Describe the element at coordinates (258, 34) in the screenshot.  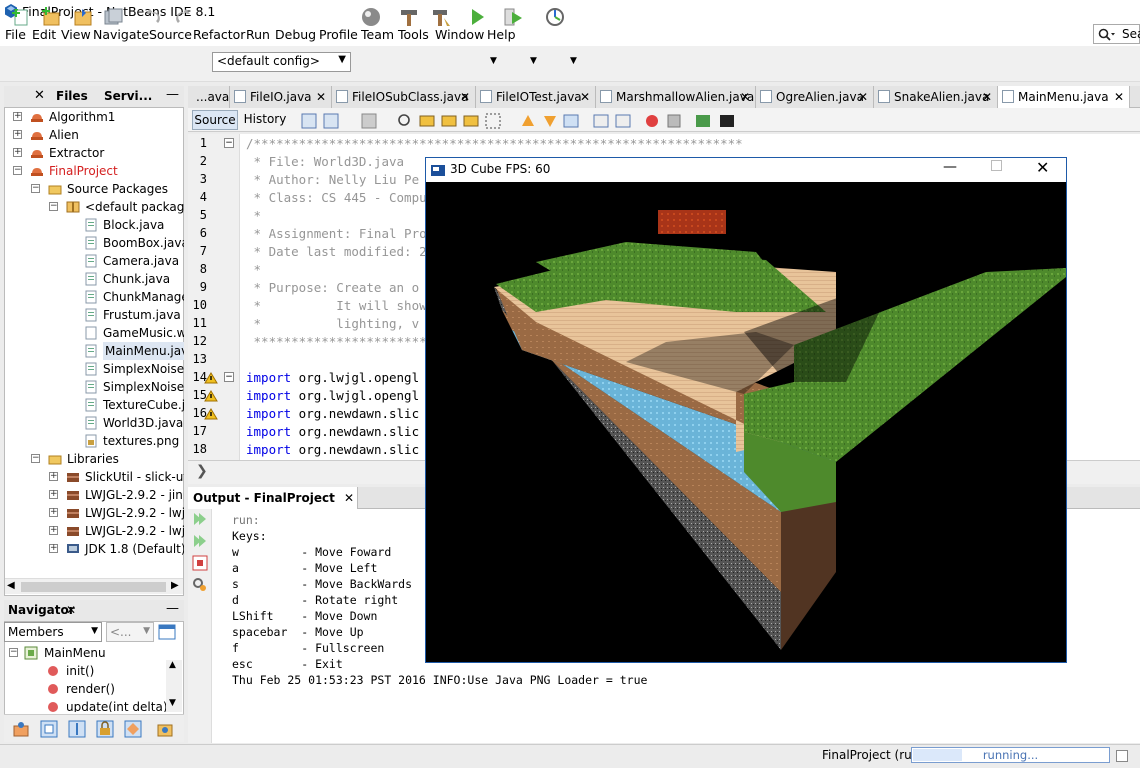
I see `menu-run: Run` at that location.